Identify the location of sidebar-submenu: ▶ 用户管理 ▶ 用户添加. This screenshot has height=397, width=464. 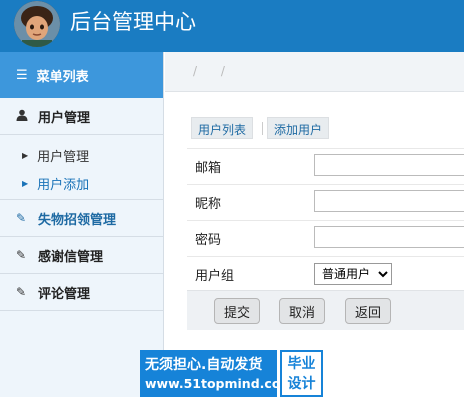
(81, 167).